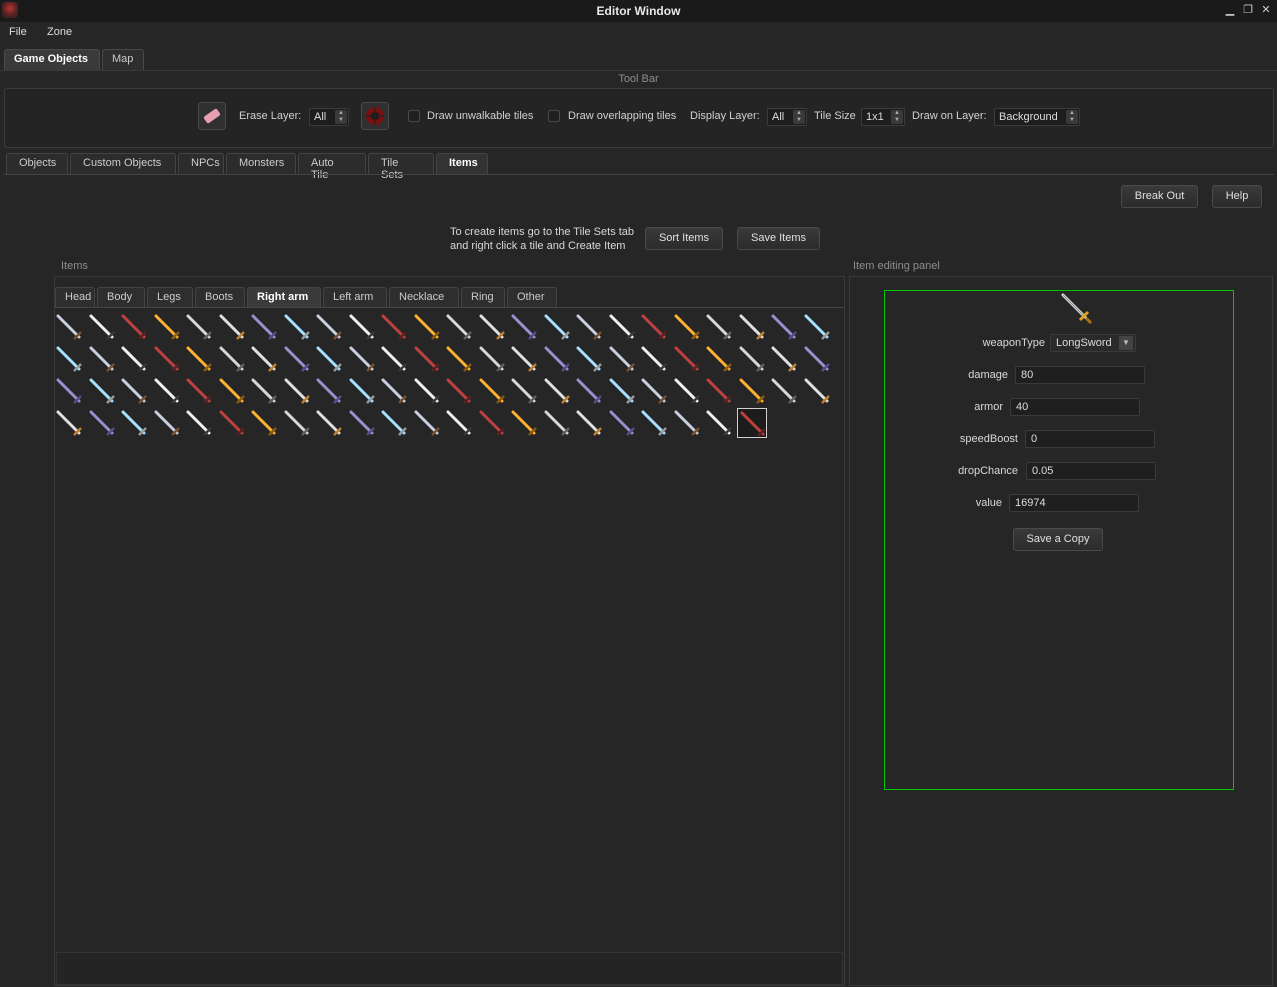  I want to click on item-icon-selected, so click(751, 423).